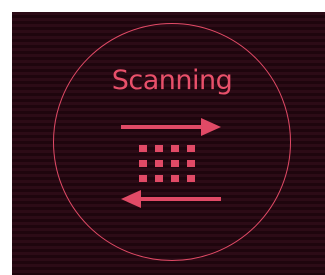 The image size is (325, 275). What do you see at coordinates (171, 127) in the screenshot?
I see `arrow-right-icon` at bounding box center [171, 127].